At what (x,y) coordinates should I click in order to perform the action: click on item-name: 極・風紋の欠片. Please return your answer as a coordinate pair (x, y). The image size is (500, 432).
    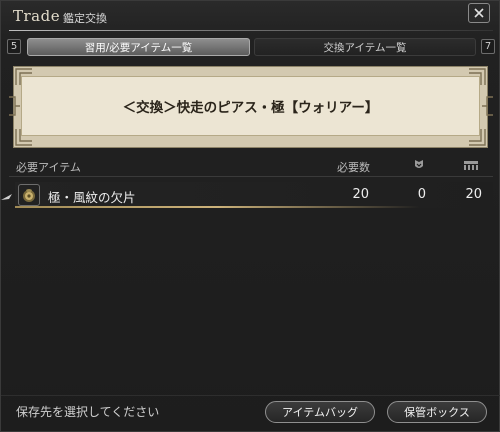
    Looking at the image, I should click on (92, 197).